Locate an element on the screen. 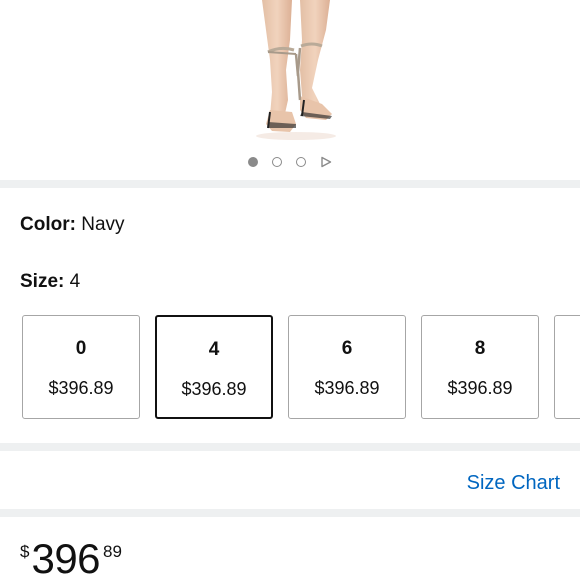 The height and width of the screenshot is (580, 580). size-option-partial is located at coordinates (567, 367).